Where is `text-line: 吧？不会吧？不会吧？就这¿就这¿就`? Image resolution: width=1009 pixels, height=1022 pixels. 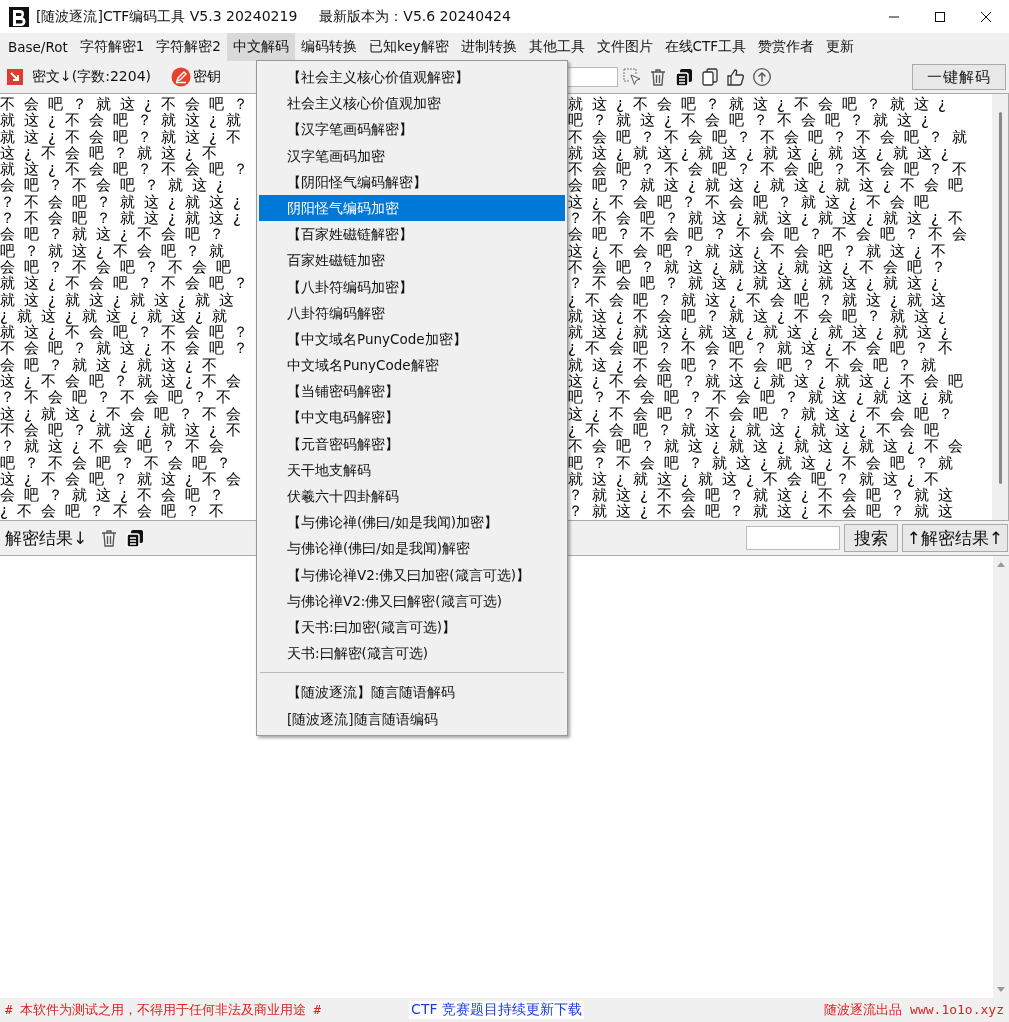 text-line: 吧？不会吧？不会吧？就这¿就这¿就 is located at coordinates (765, 397).